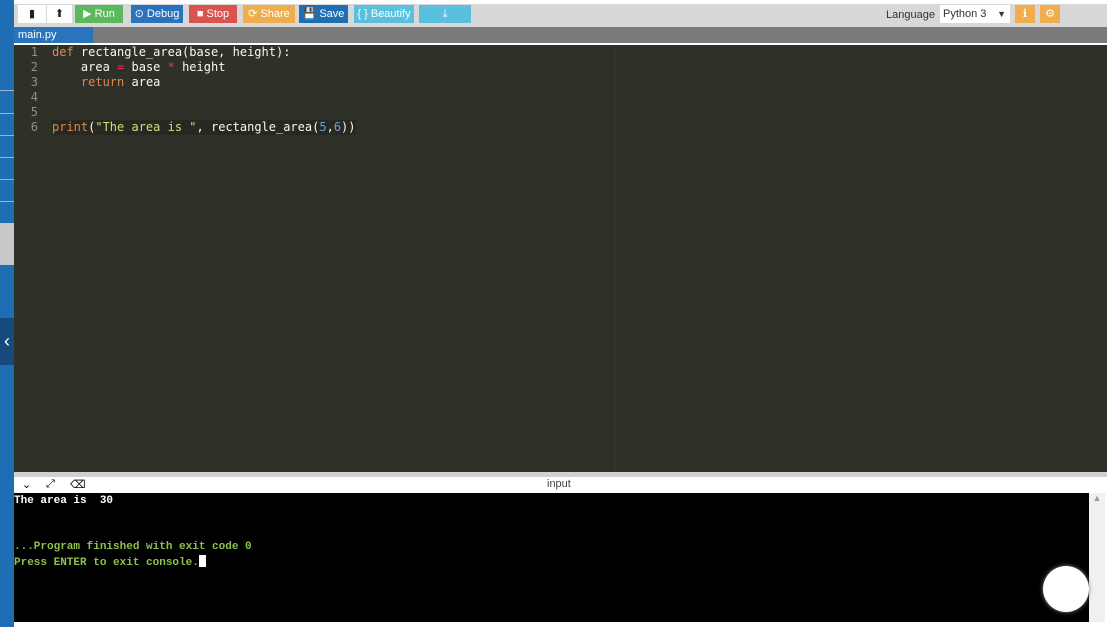  What do you see at coordinates (34, 97) in the screenshot?
I see `line-number: 4` at bounding box center [34, 97].